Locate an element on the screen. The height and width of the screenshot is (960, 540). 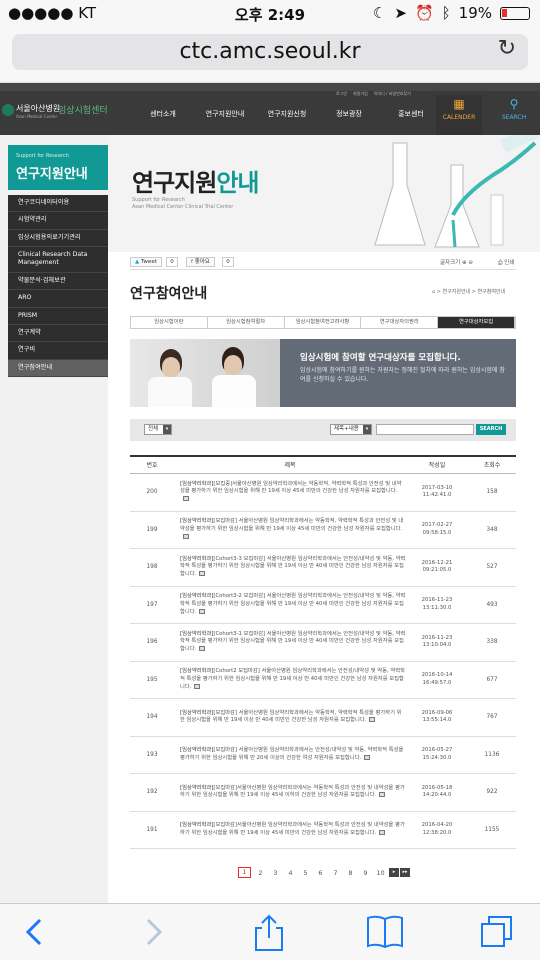
login-link: 로그인 is located at coordinates (341, 94).